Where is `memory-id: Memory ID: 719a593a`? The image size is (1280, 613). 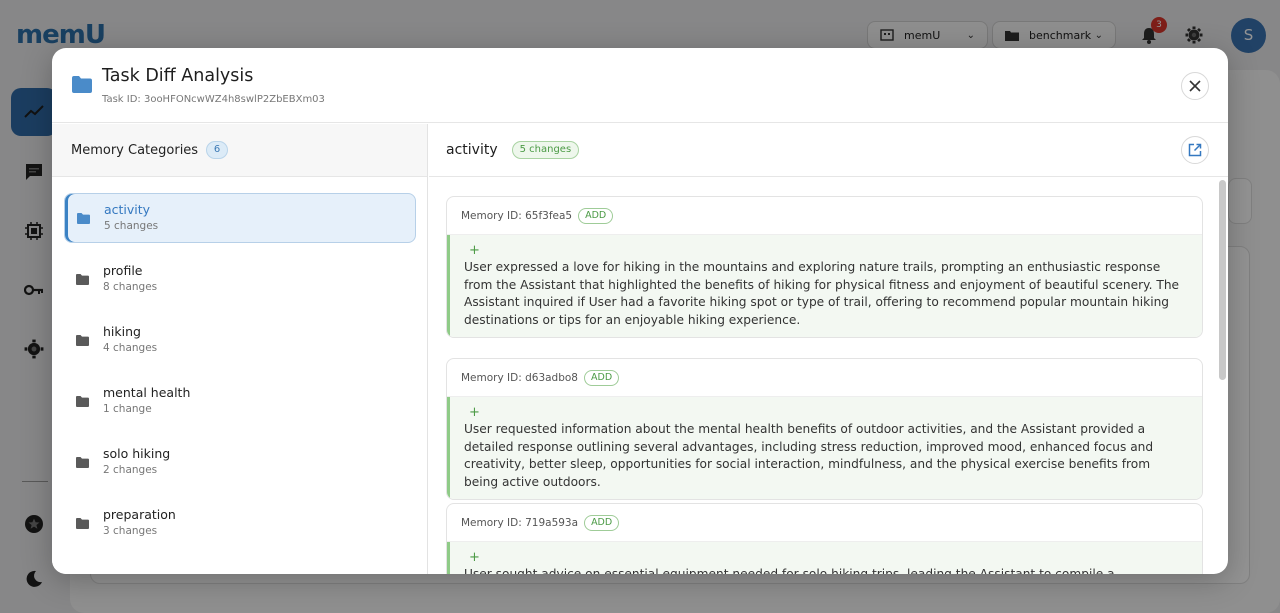
memory-id: Memory ID: 719a593a is located at coordinates (520, 522).